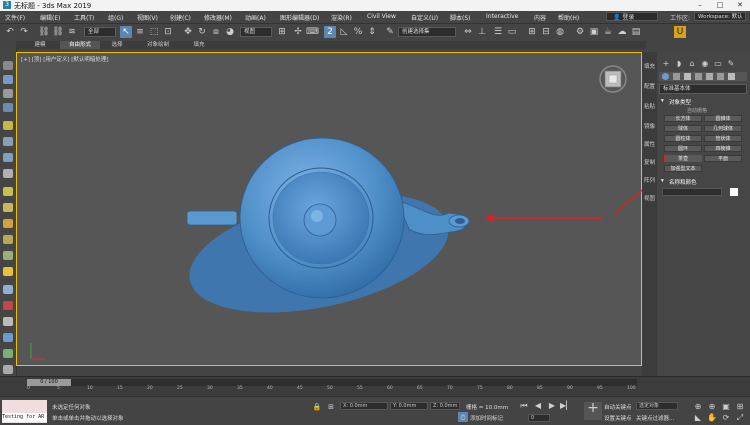 Image resolution: width=750 pixels, height=425 pixels. What do you see at coordinates (486, 418) in the screenshot?
I see `add-time-tag: 添加时间标记` at bounding box center [486, 418].